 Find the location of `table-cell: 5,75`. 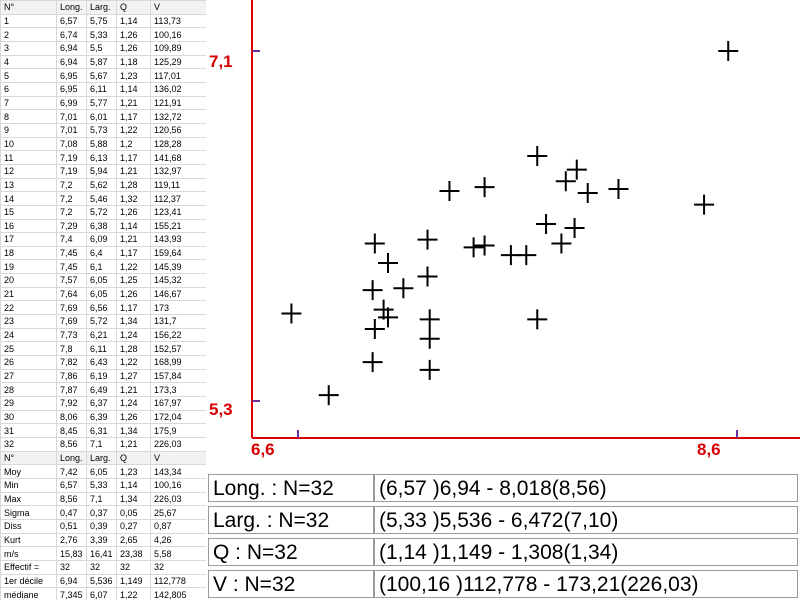

table-cell: 5,75 is located at coordinates (101, 21).